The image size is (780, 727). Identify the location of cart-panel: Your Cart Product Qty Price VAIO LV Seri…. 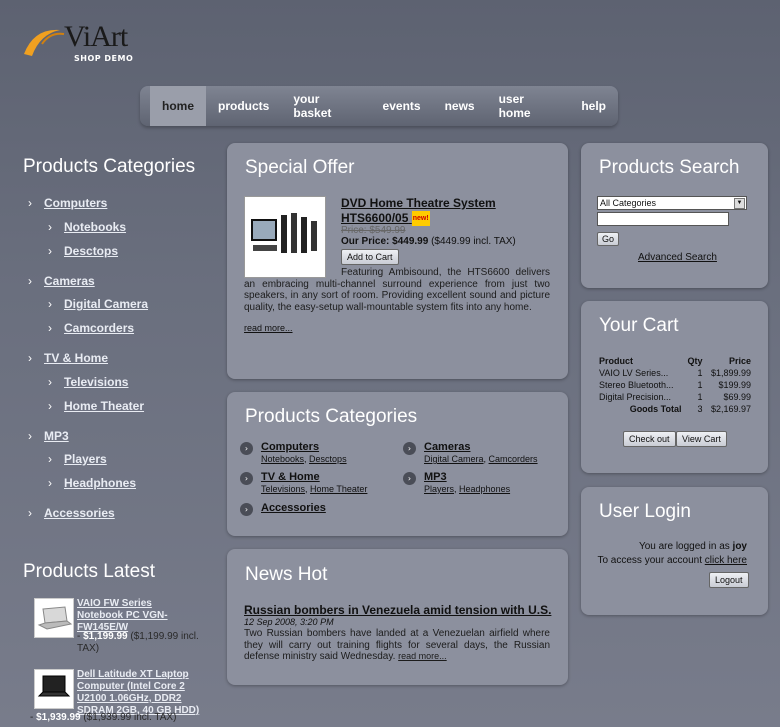
(674, 387).